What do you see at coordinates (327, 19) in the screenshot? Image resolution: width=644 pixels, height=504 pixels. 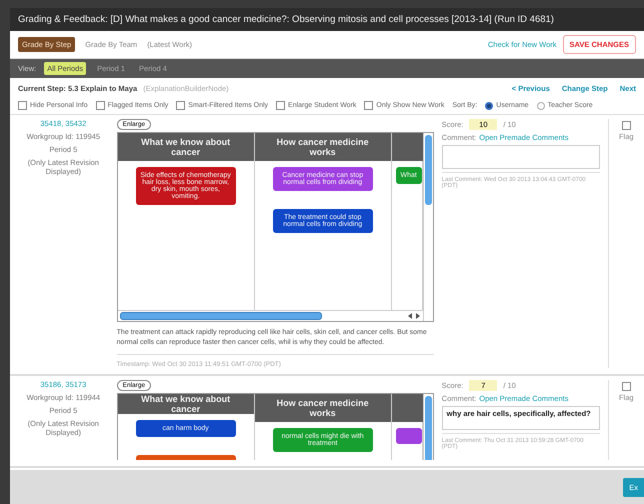 I see `window-title: Grading & Feedback: [D] What makes a good cancer medicine?: Observing mitosis and cell processes [2013-14] (Run ID 4681)` at bounding box center [327, 19].